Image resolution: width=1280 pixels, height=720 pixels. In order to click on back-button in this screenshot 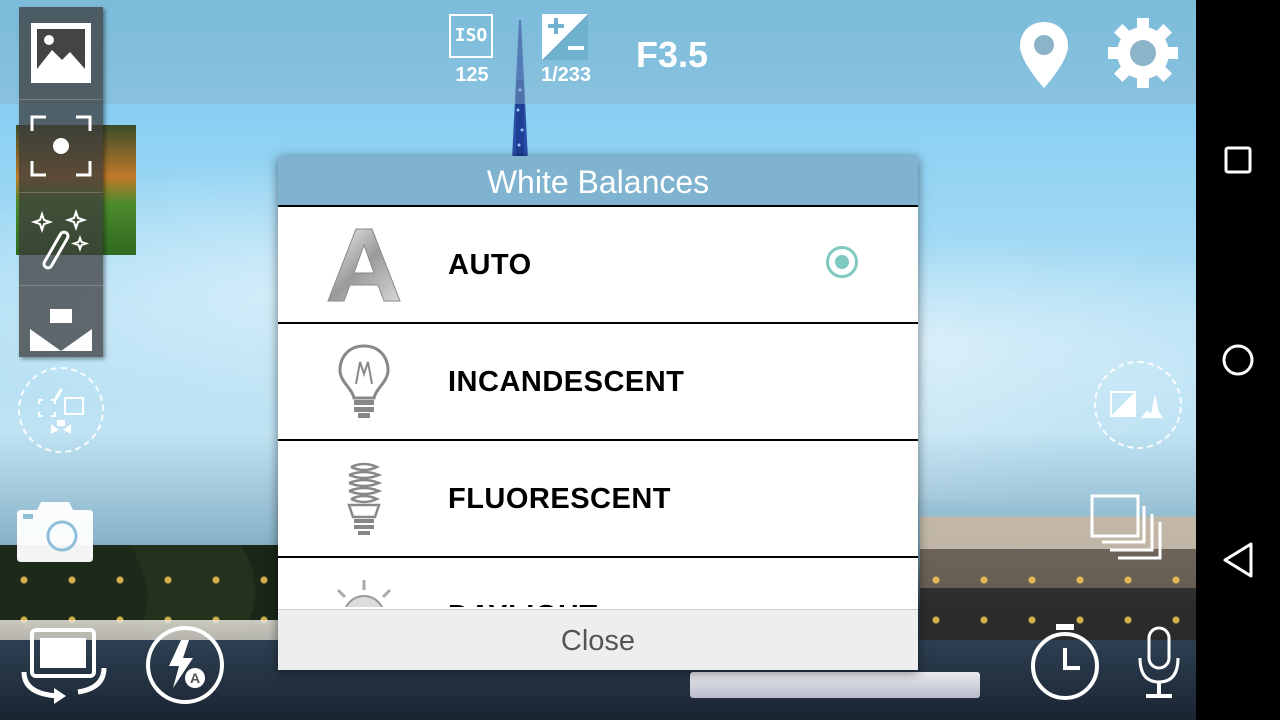, I will do `click(1238, 560)`.